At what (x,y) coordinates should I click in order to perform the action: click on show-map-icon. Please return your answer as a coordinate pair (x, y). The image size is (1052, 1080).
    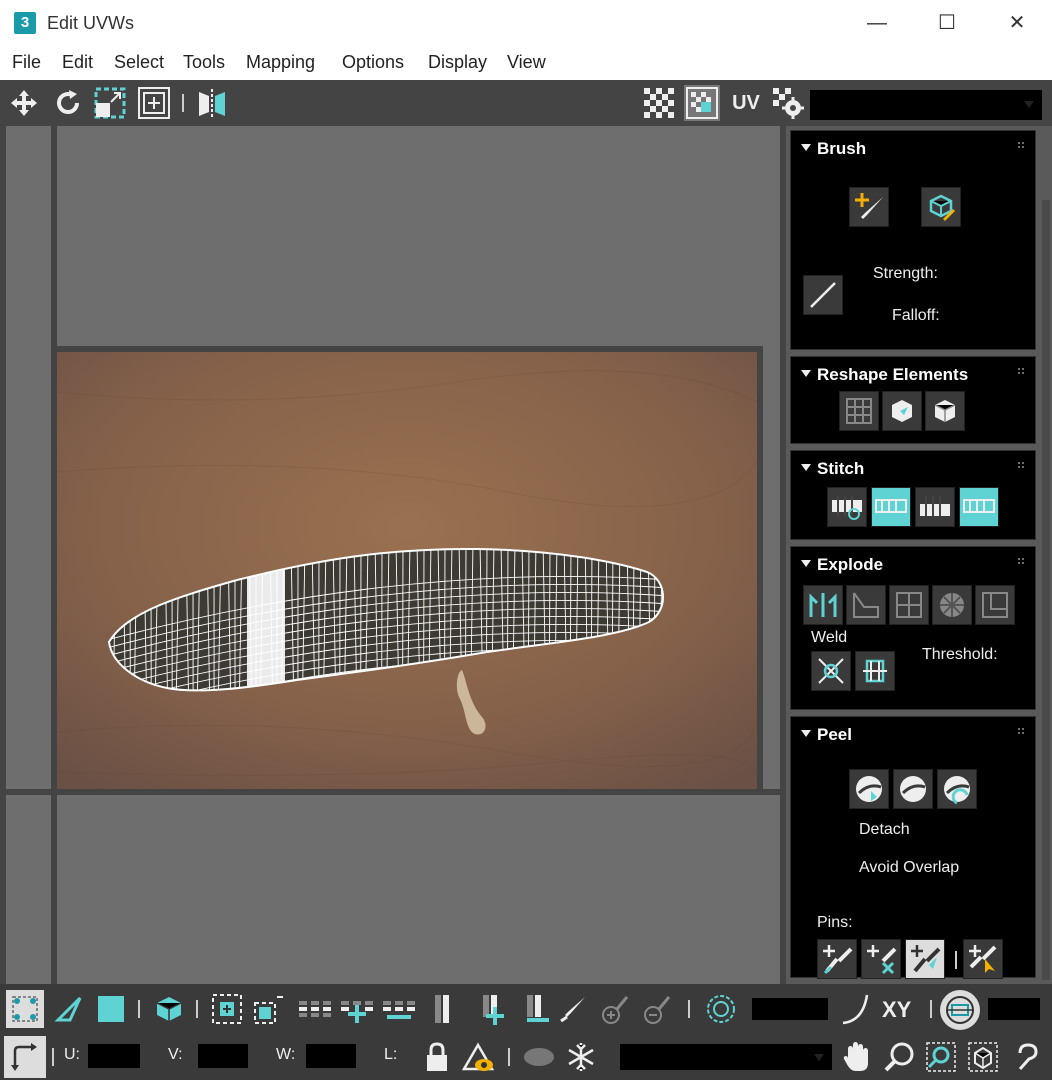
    Looking at the image, I should click on (702, 103).